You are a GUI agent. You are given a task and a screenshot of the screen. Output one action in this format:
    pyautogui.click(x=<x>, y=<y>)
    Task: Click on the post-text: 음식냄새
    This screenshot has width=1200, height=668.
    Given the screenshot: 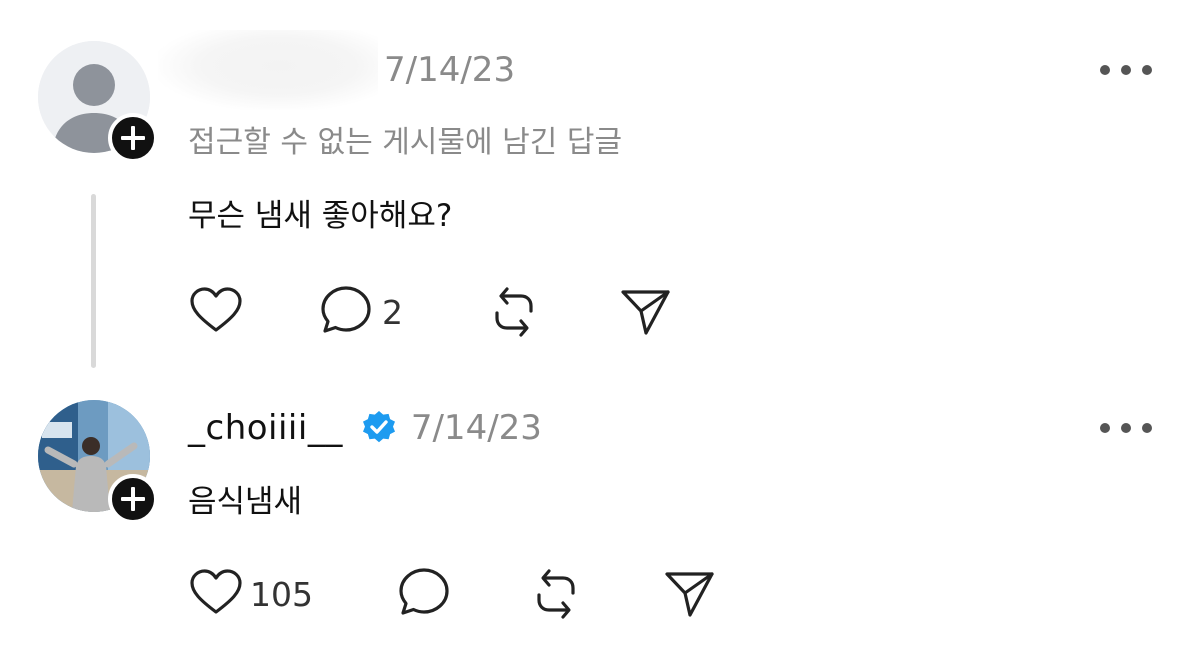 What is the action you would take?
    pyautogui.click(x=245, y=502)
    